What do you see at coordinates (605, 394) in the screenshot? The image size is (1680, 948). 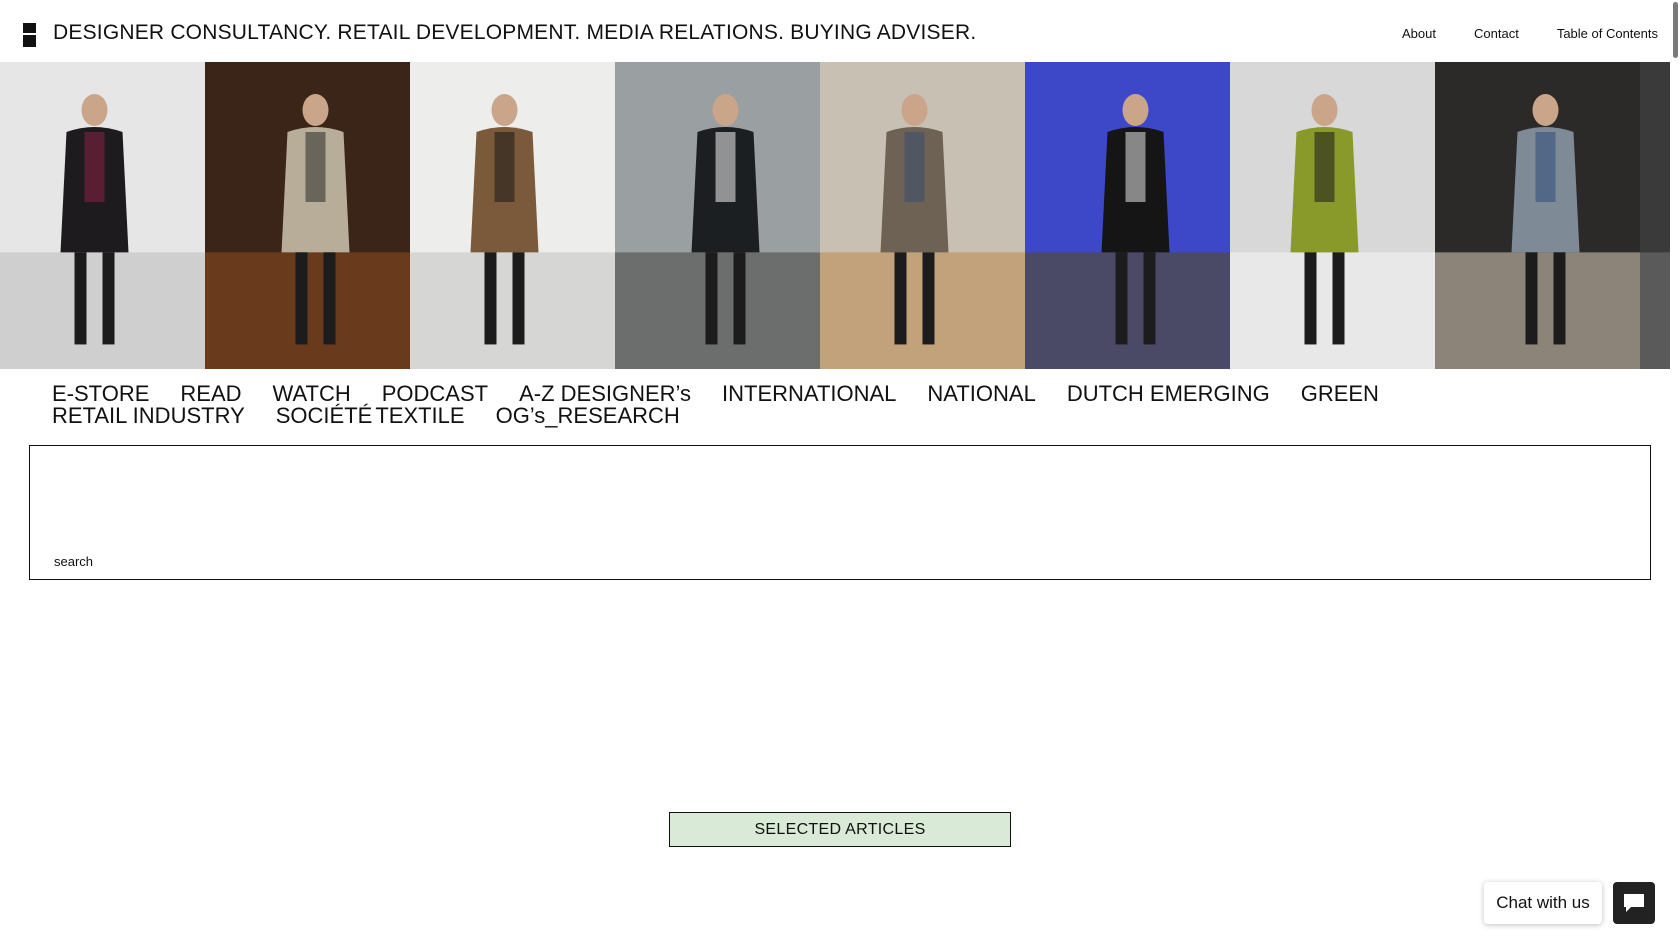 I see `category-link: A-Z DESIGNER’s` at bounding box center [605, 394].